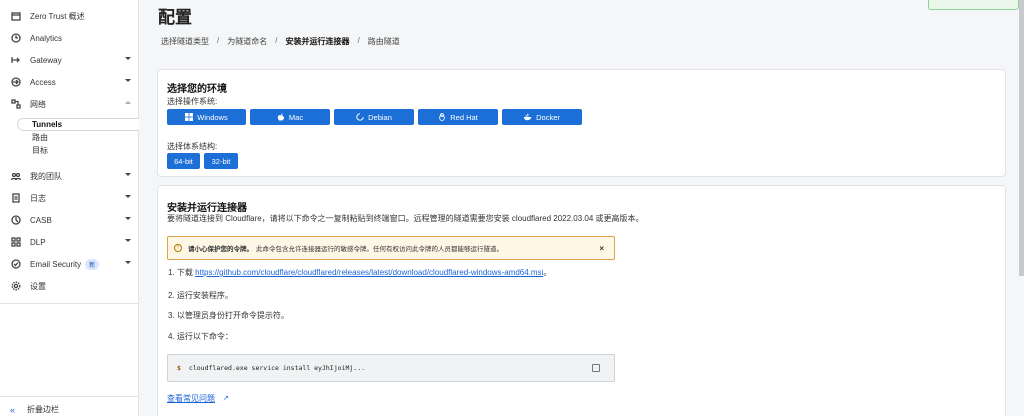 The width and height of the screenshot is (1024, 416). What do you see at coordinates (280, 41) in the screenshot?
I see `breadcrumb: 选择隧道类型 / 为隧道命名 / 安装并运行连接器 / 路由隧道` at bounding box center [280, 41].